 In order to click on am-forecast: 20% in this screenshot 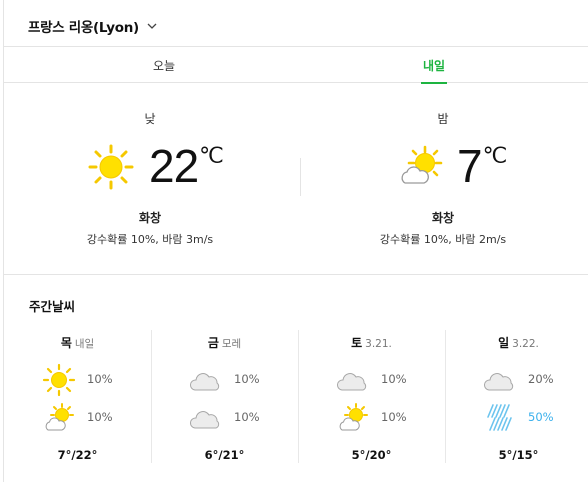, I will do `click(516, 380)`.